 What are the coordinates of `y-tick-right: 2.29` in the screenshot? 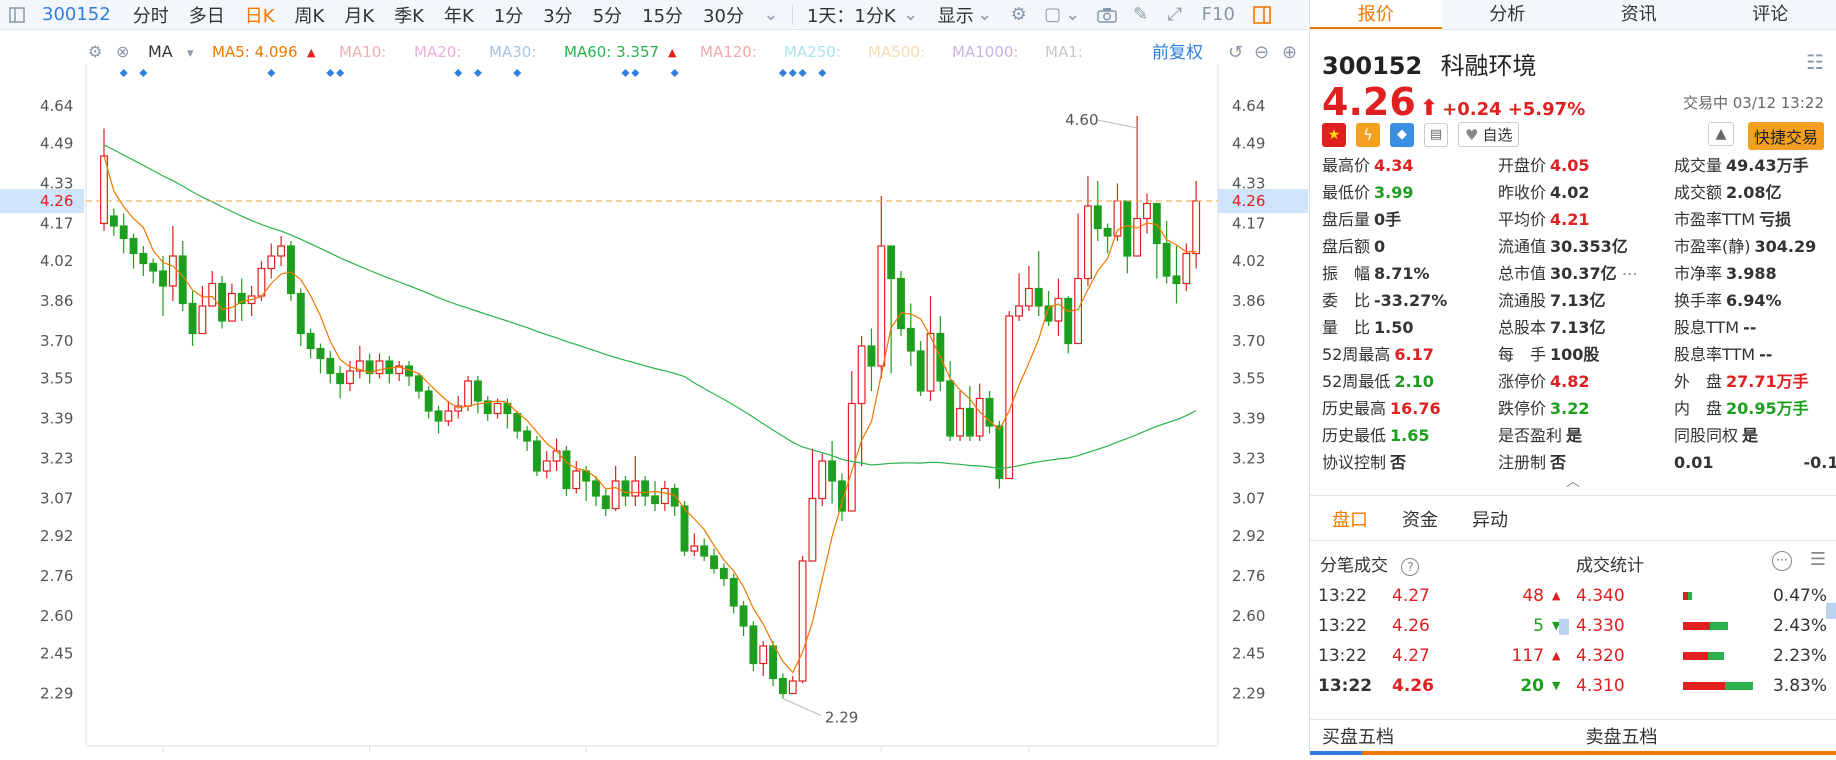 It's located at (1248, 694).